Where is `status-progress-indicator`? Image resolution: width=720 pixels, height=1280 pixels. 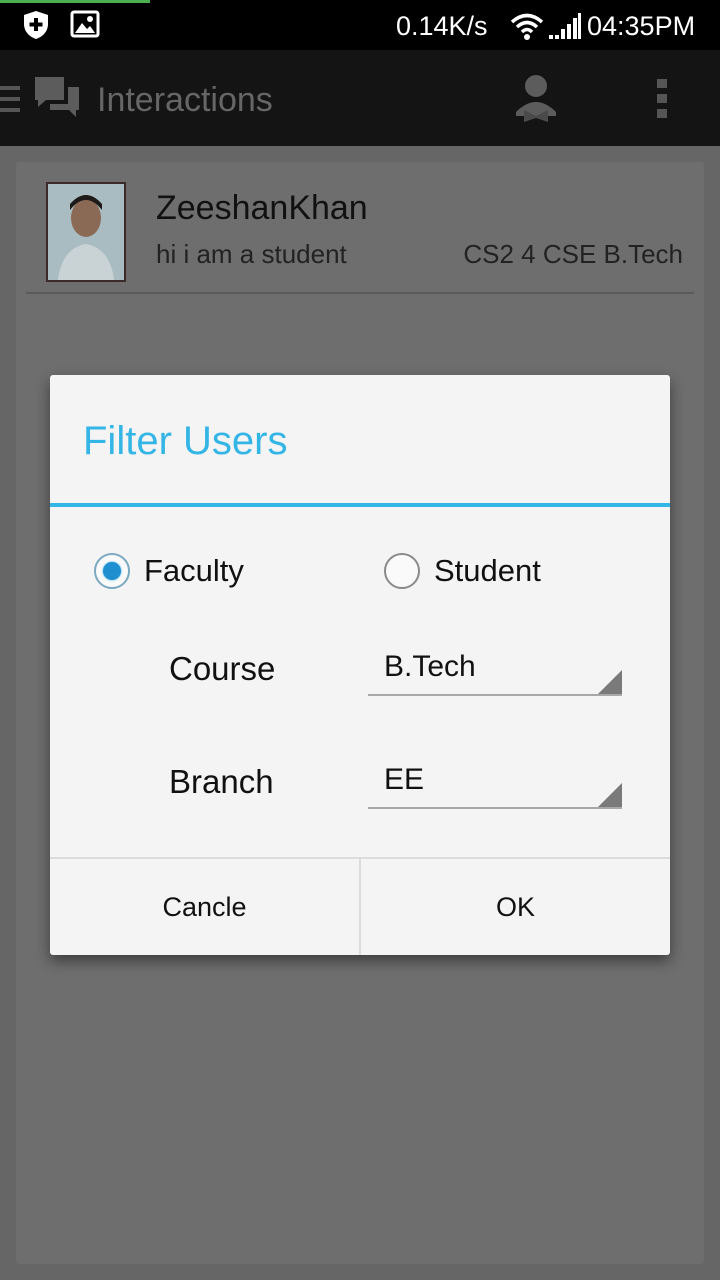 status-progress-indicator is located at coordinates (75, 1).